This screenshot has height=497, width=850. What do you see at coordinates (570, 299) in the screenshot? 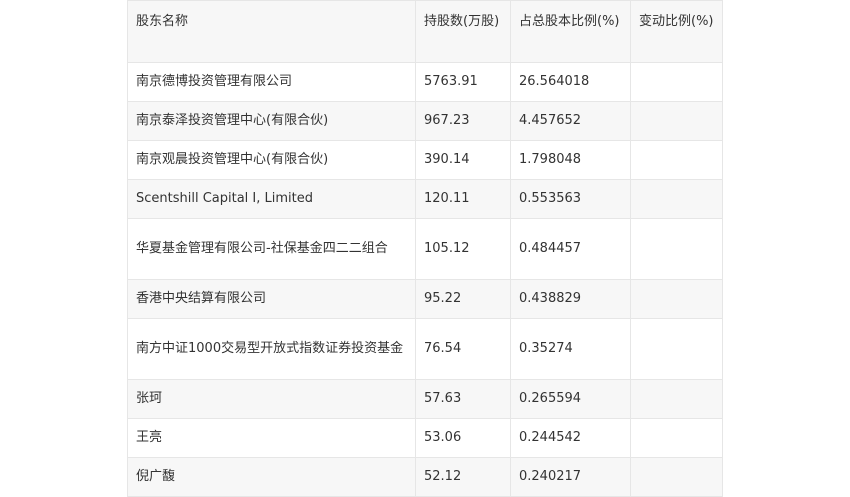
I see `cell-share-ratio: 0.438829` at bounding box center [570, 299].